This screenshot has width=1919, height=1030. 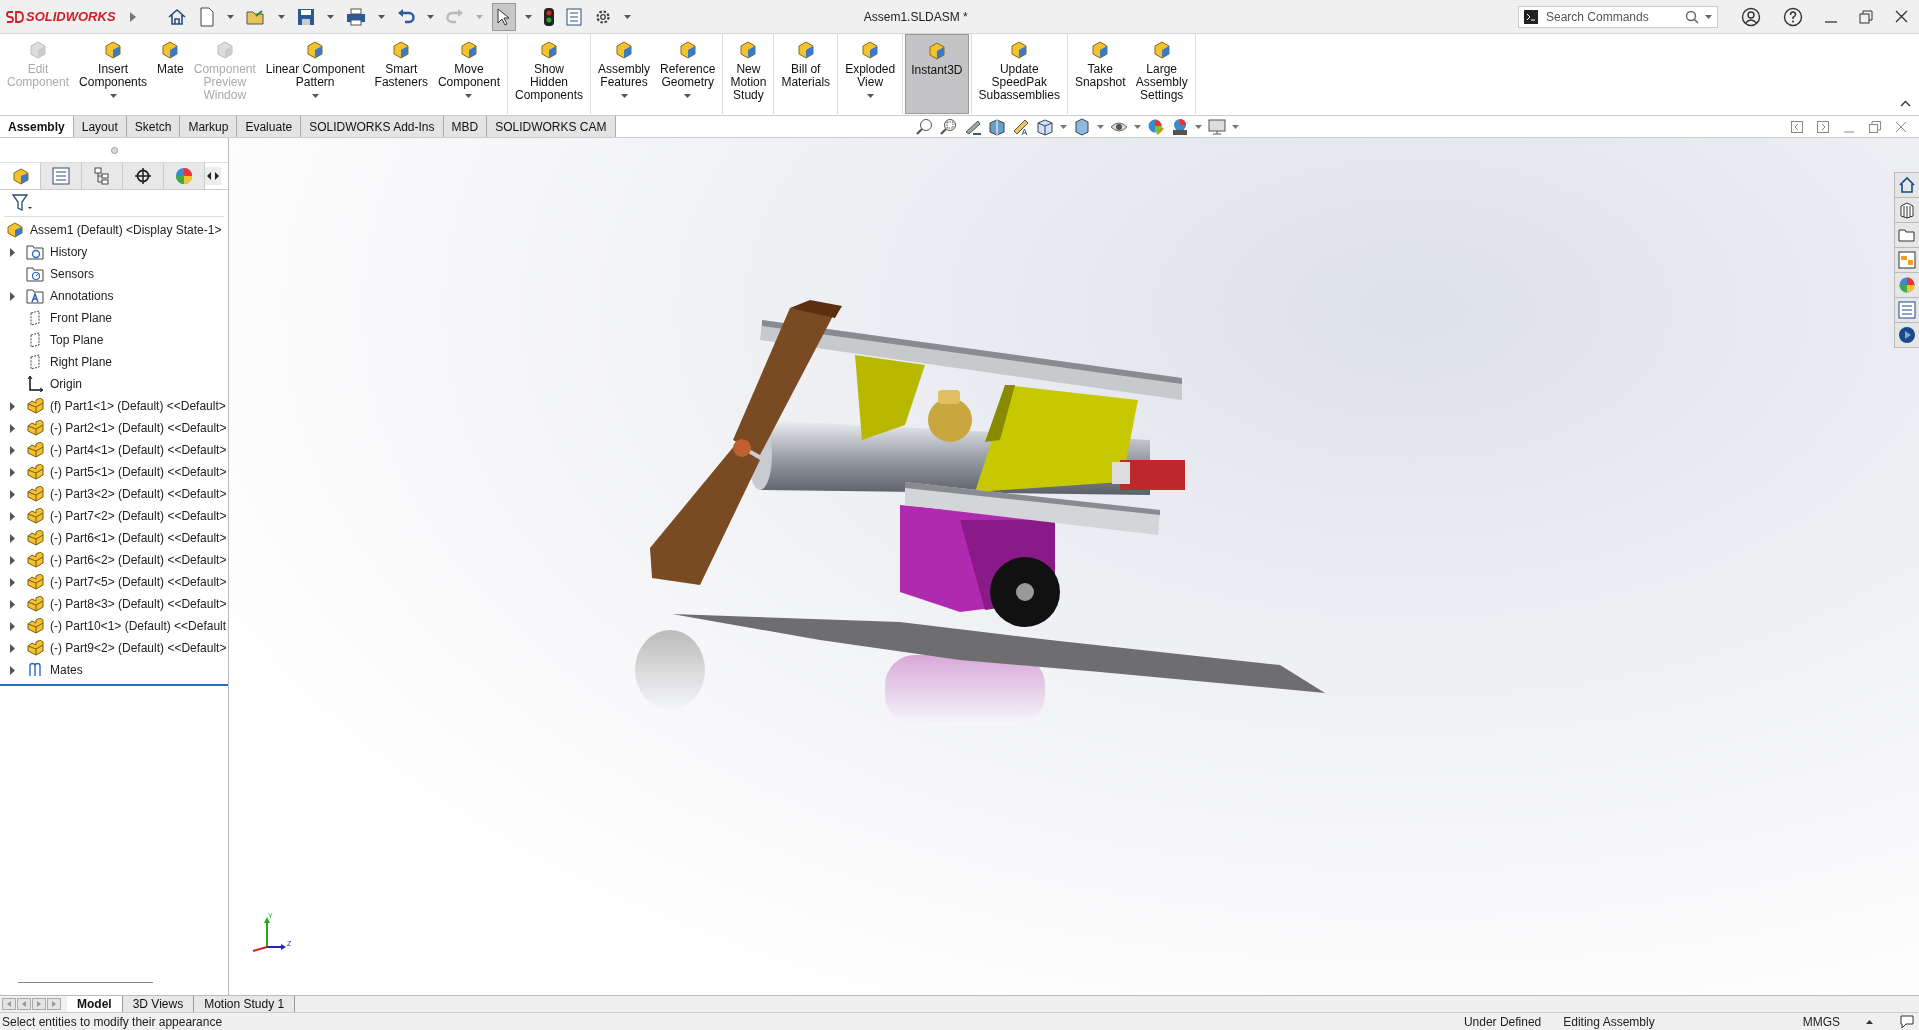 I want to click on ribbon-command-button: Show Hidden Components, so click(x=548, y=74).